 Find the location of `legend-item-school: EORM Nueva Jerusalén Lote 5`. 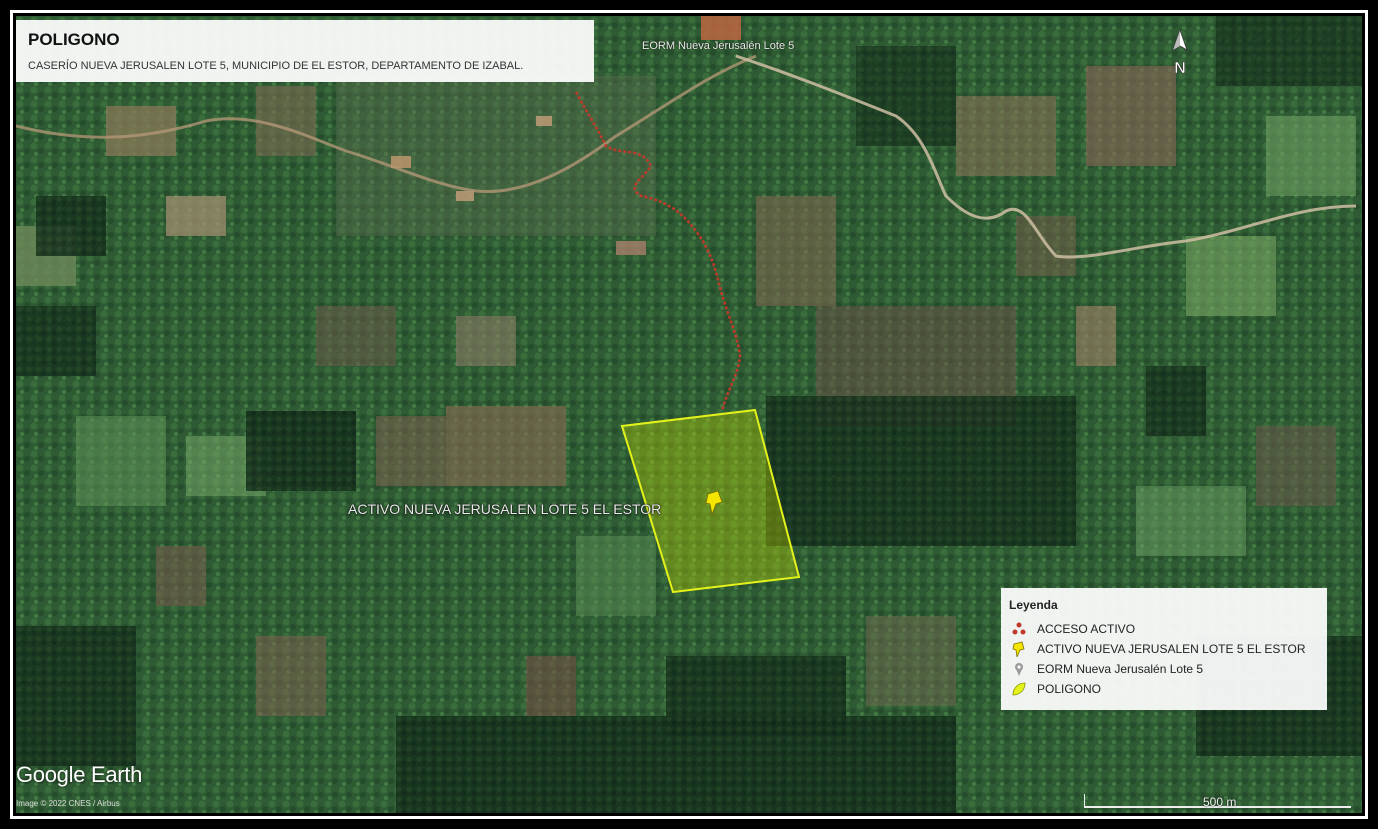

legend-item-school: EORM Nueva Jerusalén Lote 5 is located at coordinates (1107, 669).